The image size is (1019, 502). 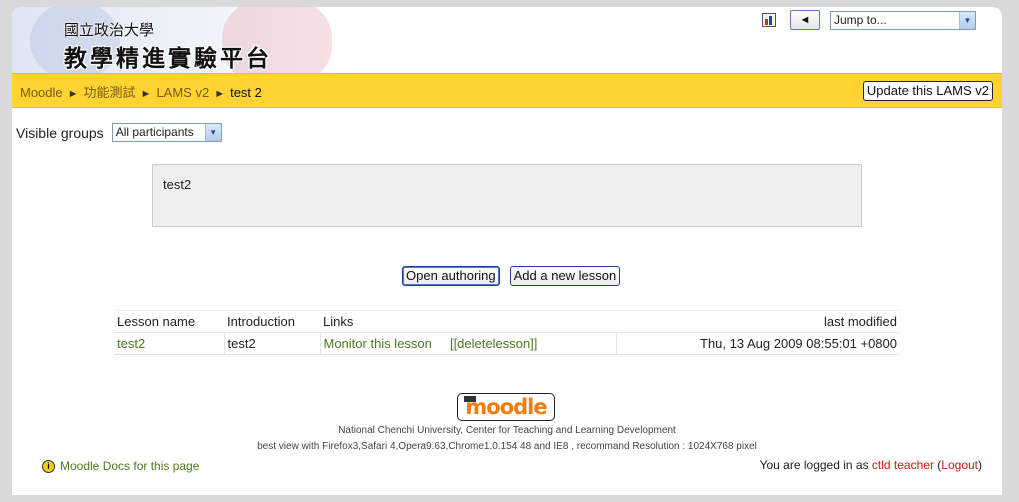 I want to click on lesson-links-cell: Monitor this lesson [[deletelesson]], so click(x=467, y=343).